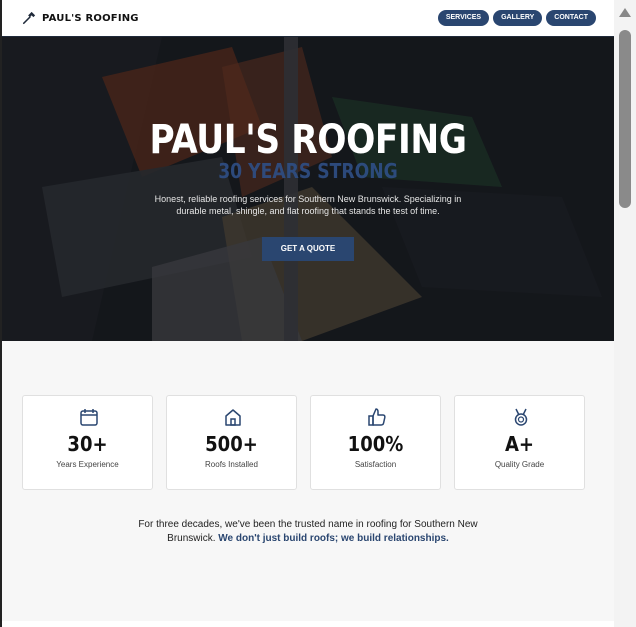 The height and width of the screenshot is (627, 636). I want to click on vertical-scrollbar, so click(625, 313).